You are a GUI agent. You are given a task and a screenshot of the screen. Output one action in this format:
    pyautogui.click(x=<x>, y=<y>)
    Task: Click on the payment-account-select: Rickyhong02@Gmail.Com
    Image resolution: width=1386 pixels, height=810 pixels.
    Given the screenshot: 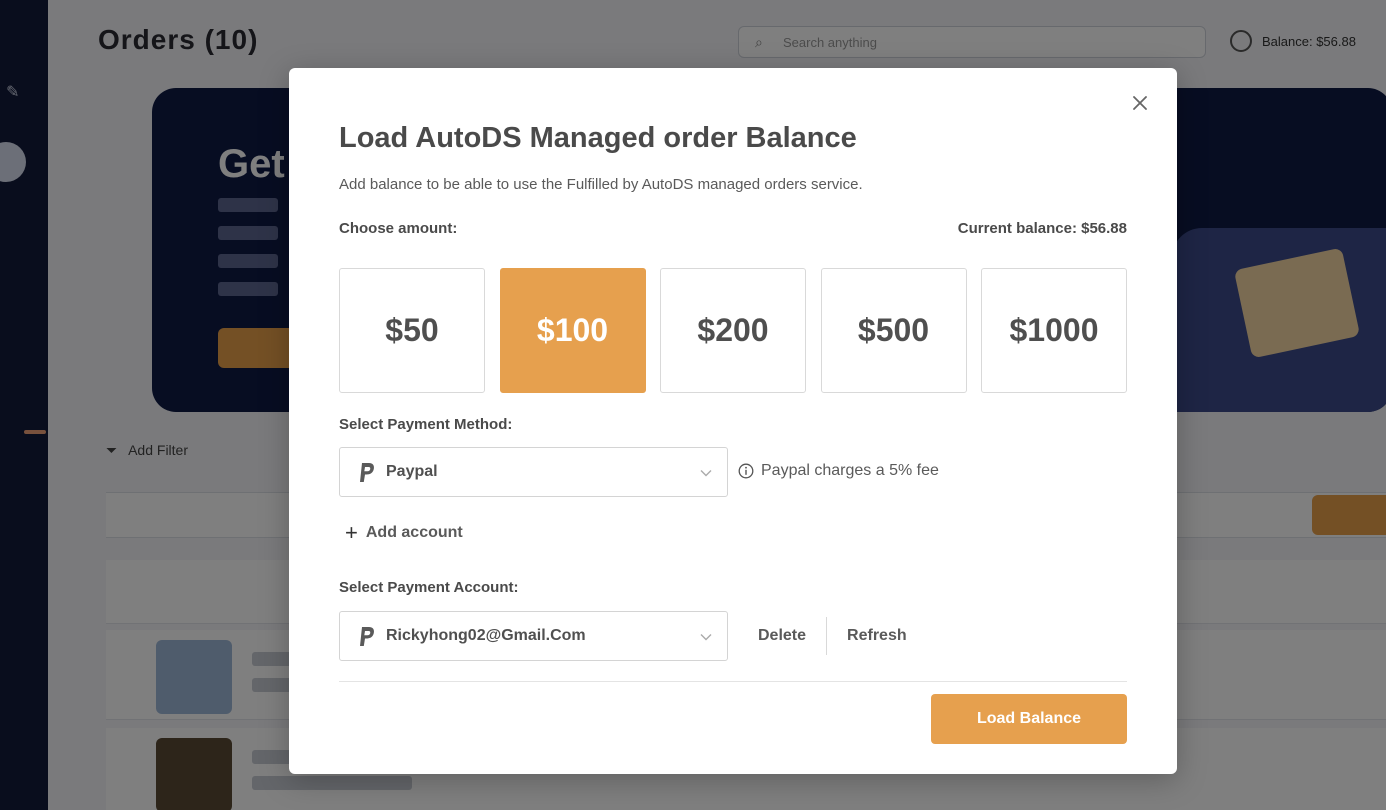 What is the action you would take?
    pyautogui.click(x=533, y=636)
    